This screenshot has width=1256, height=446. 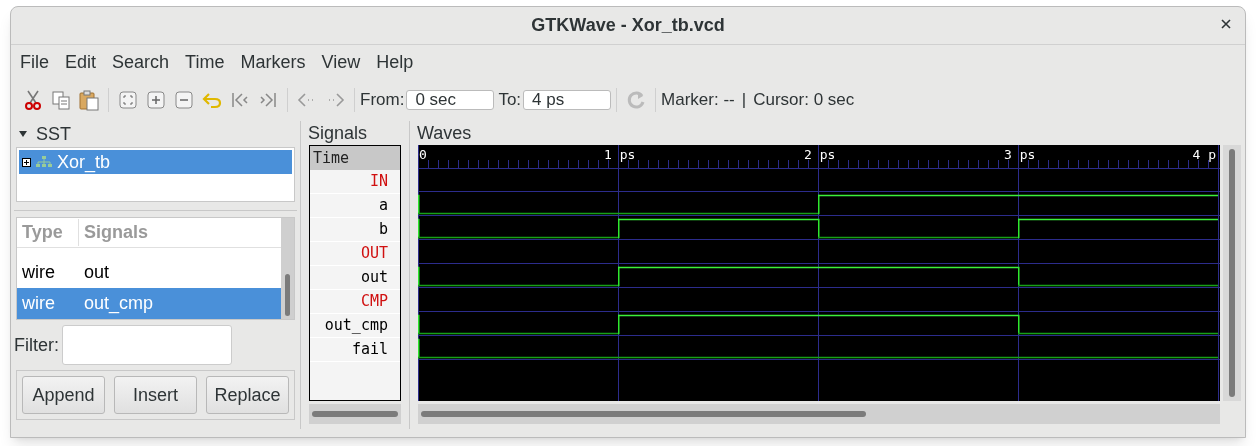 What do you see at coordinates (820, 154) in the screenshot?
I see `ruler-label: 2 ps` at bounding box center [820, 154].